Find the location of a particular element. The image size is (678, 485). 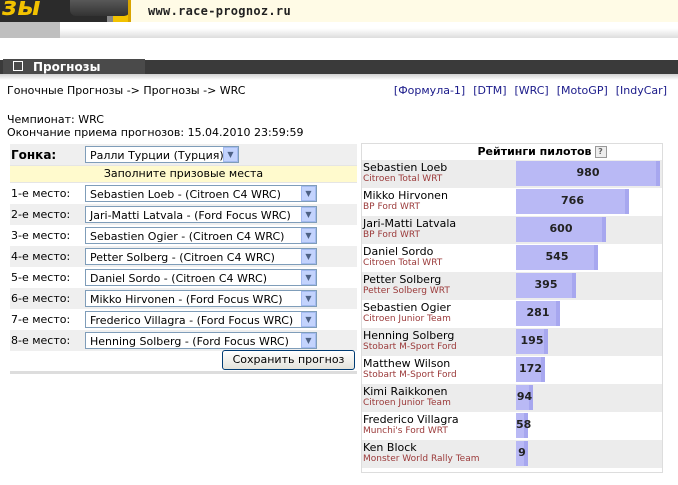

rating-title: Рейтинги пилотов? is located at coordinates (512, 152).